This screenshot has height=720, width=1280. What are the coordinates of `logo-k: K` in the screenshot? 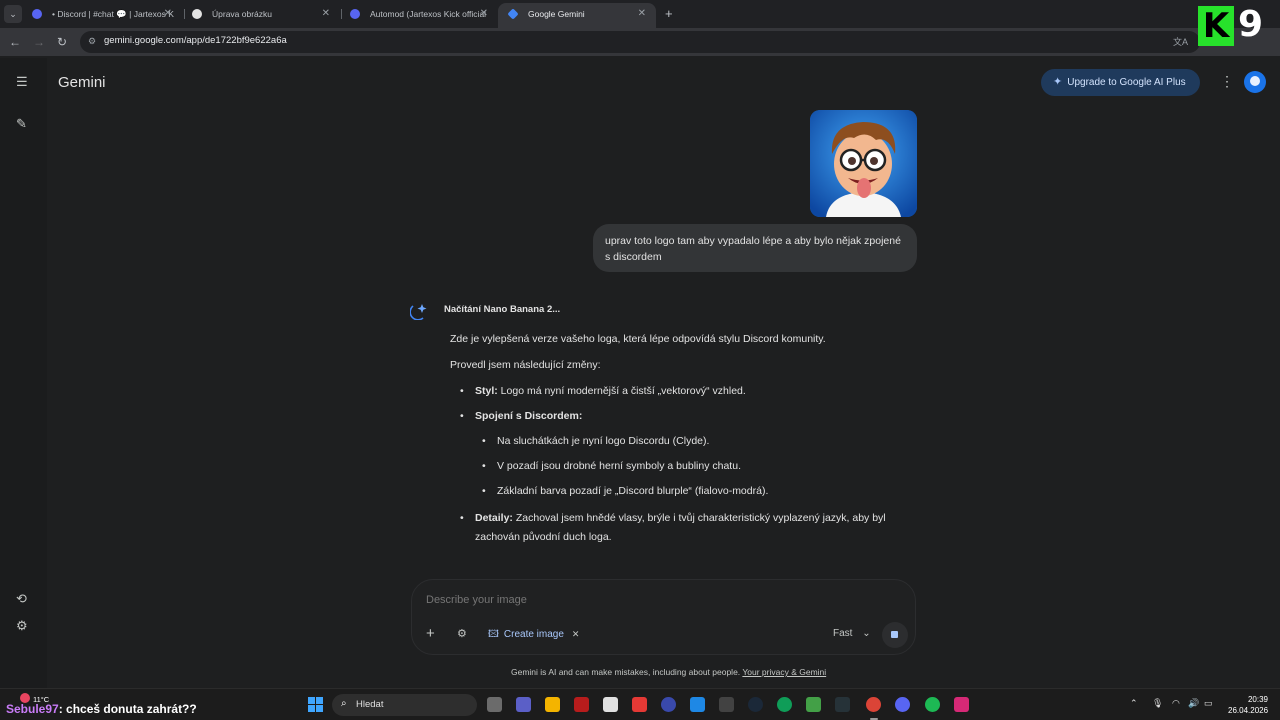 It's located at (1216, 26).